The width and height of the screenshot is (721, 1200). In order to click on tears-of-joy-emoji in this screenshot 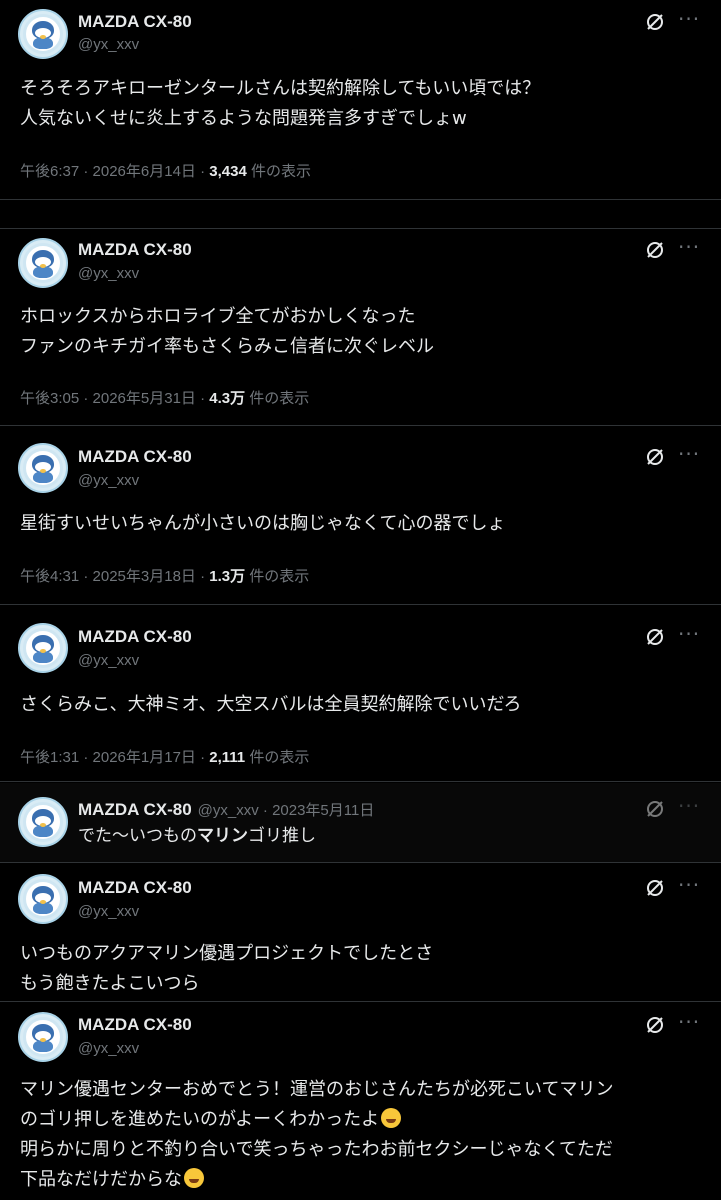, I will do `click(194, 1178)`.